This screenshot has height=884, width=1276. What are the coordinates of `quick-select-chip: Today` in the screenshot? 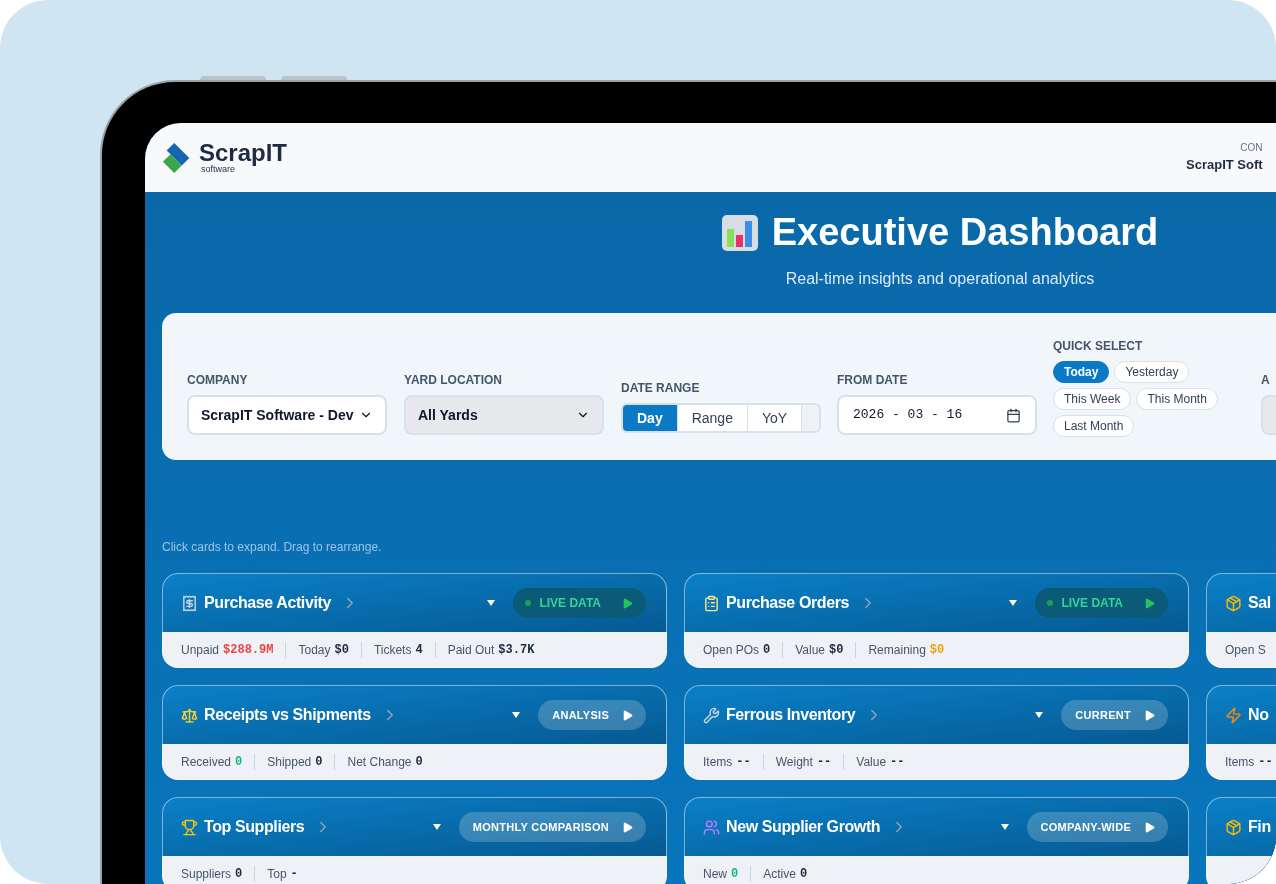 It's located at (1081, 372).